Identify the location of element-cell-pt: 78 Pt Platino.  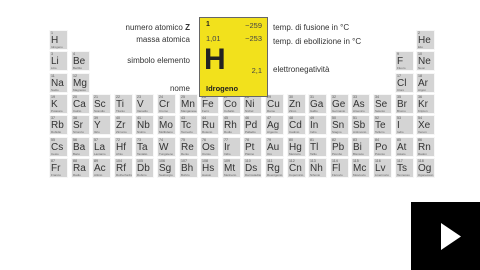
(252, 147).